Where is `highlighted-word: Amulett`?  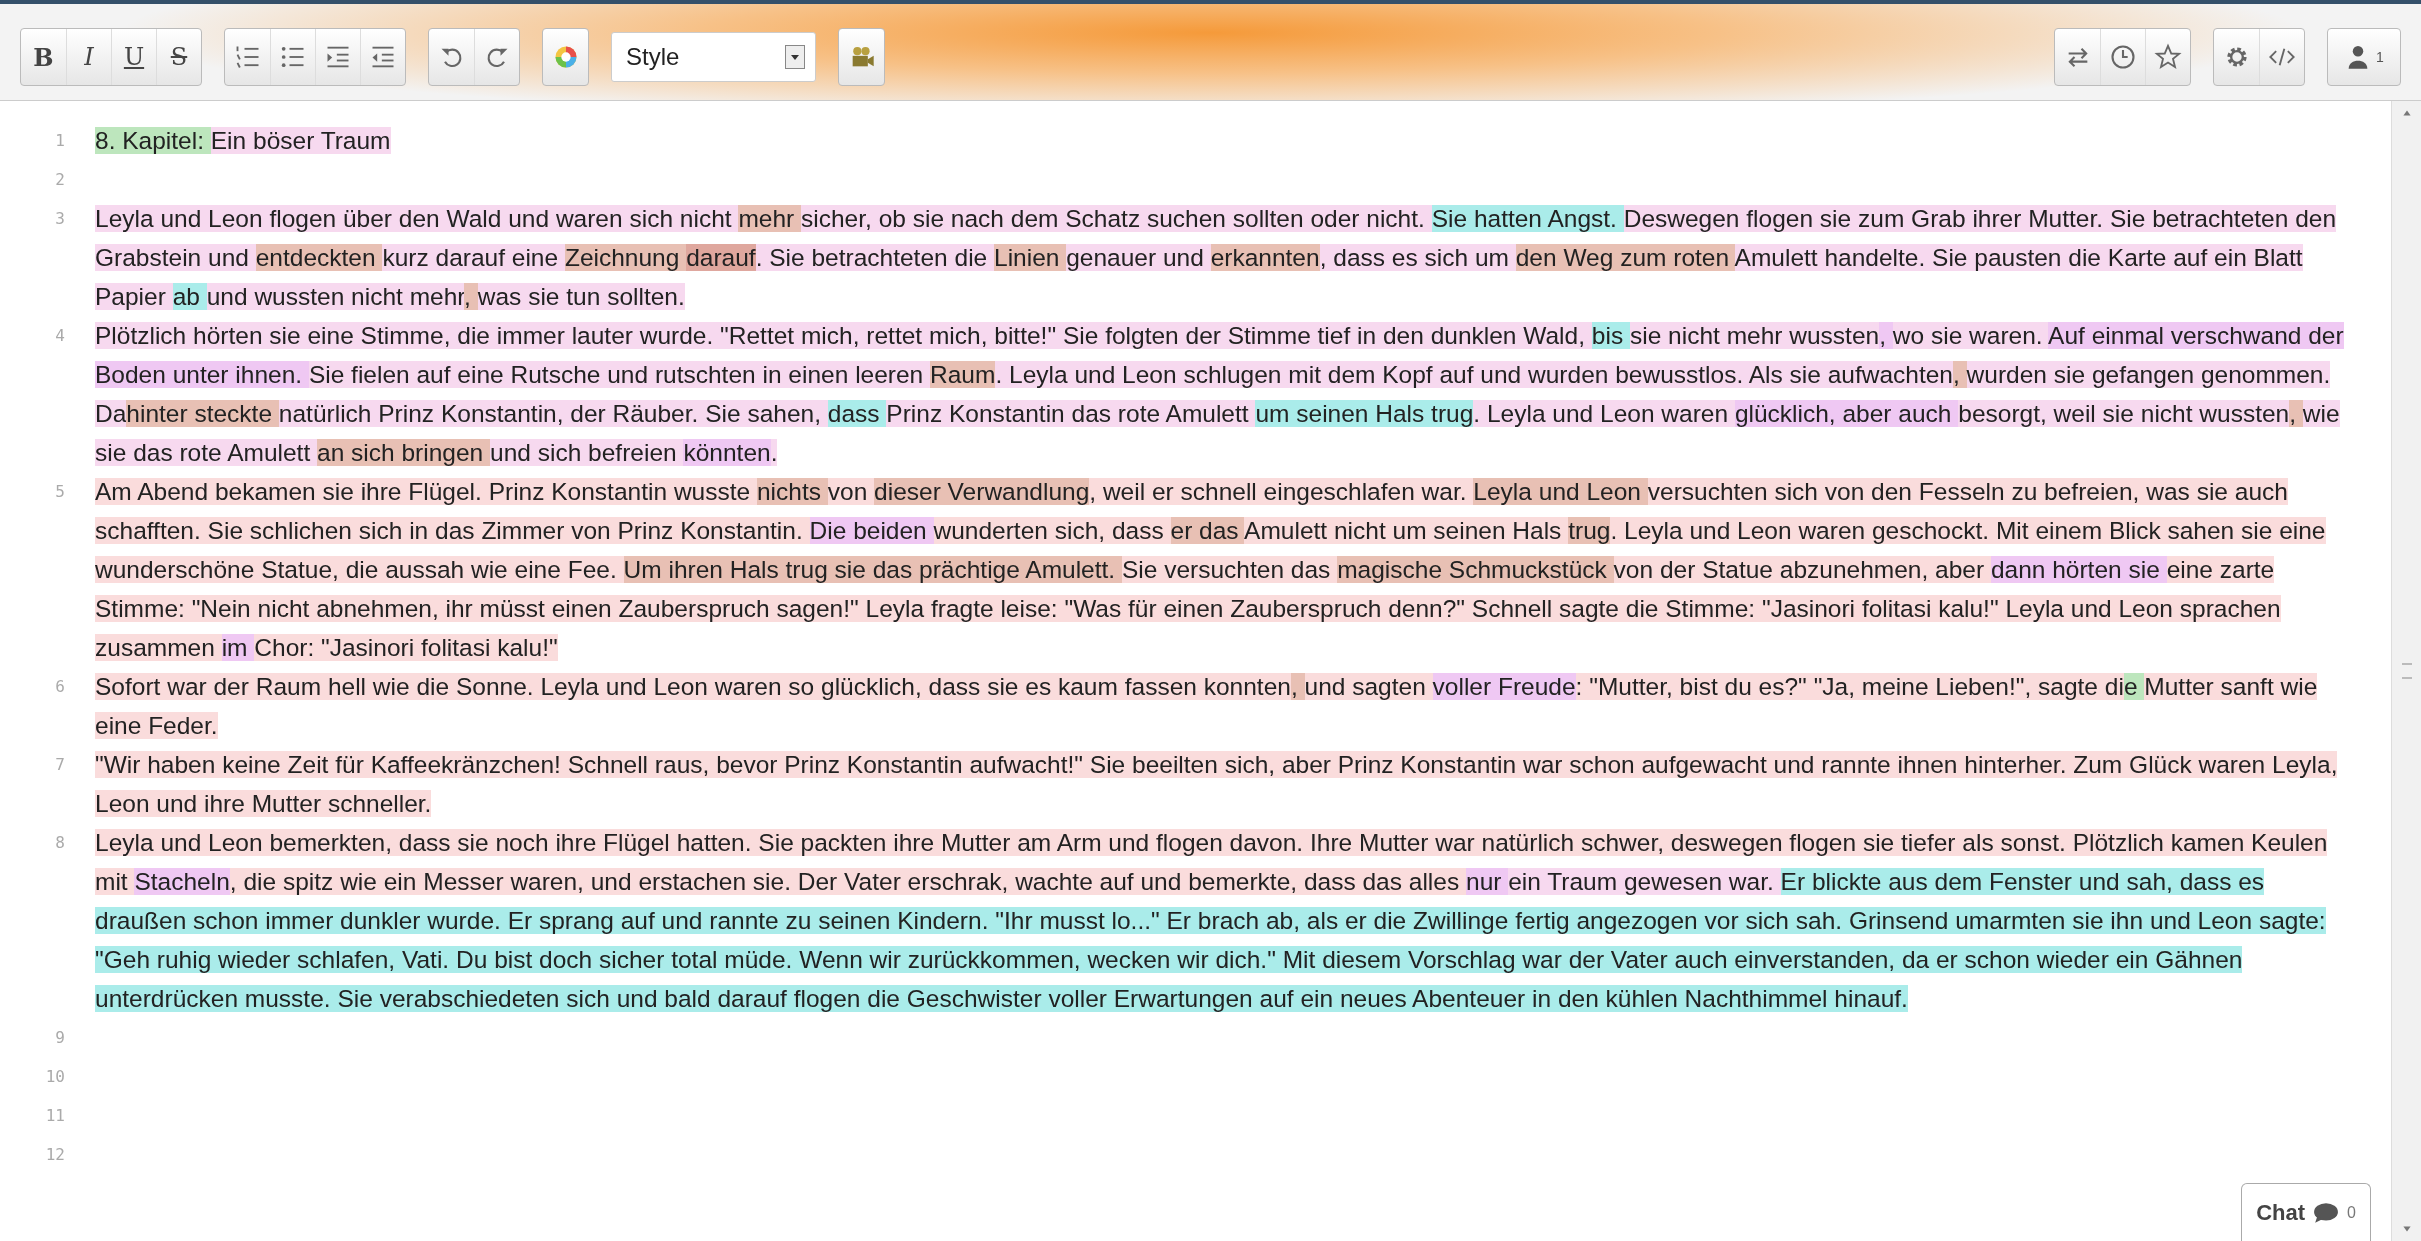
highlighted-word: Amulett is located at coordinates (1289, 530).